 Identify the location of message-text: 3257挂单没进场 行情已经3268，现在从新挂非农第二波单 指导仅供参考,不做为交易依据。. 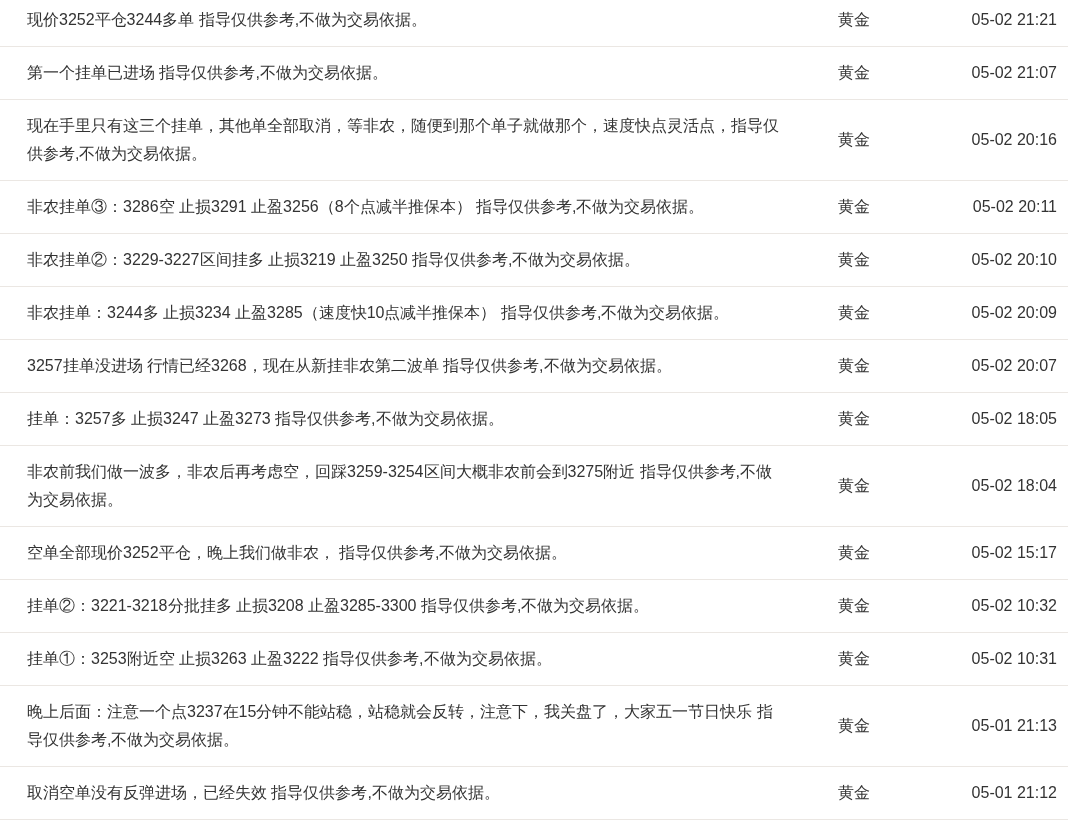
(349, 365).